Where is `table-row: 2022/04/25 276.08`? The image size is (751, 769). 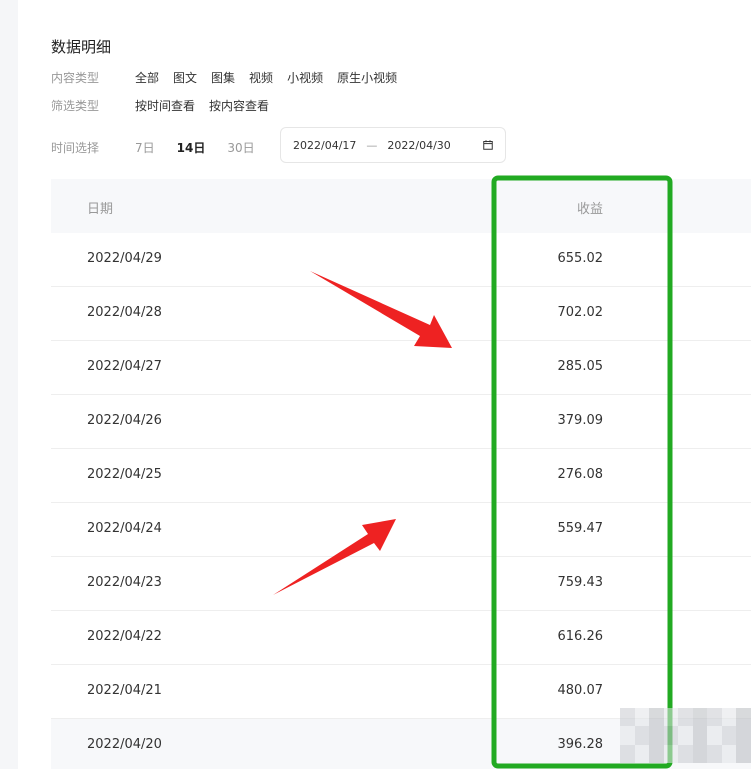
table-row: 2022/04/25 276.08 is located at coordinates (401, 476).